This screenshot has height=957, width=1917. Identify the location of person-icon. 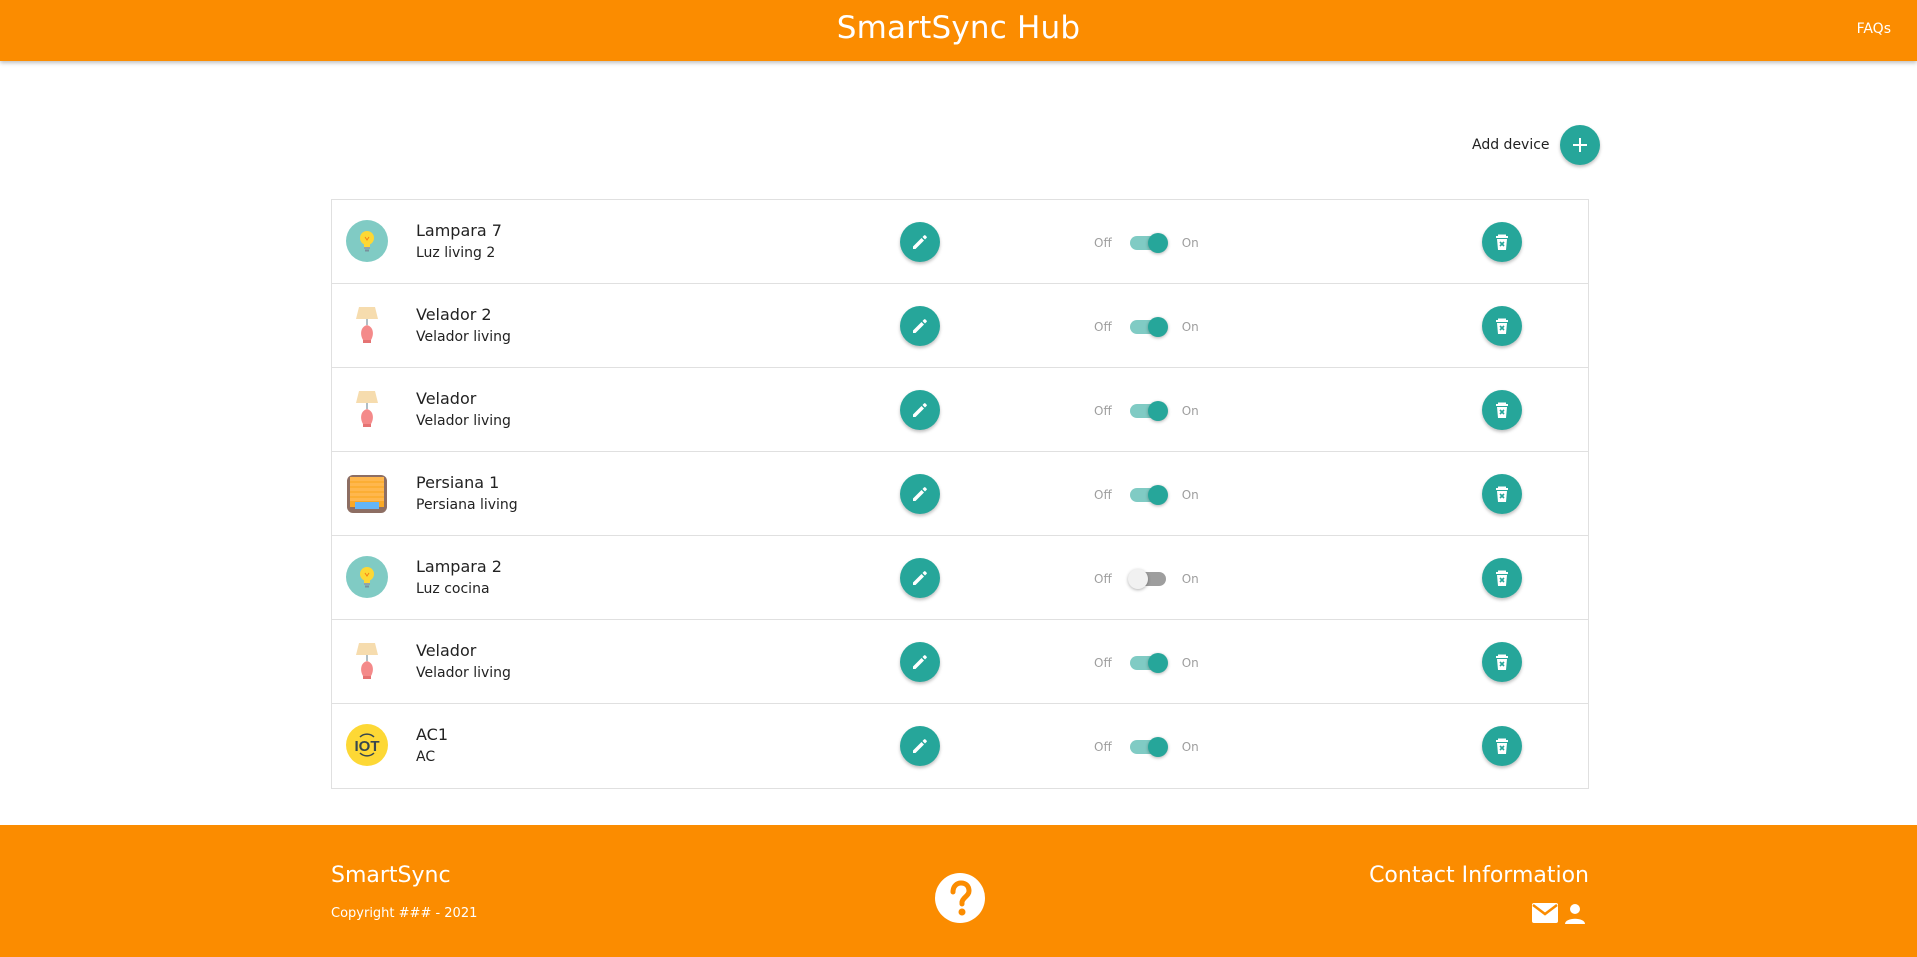
(1575, 916).